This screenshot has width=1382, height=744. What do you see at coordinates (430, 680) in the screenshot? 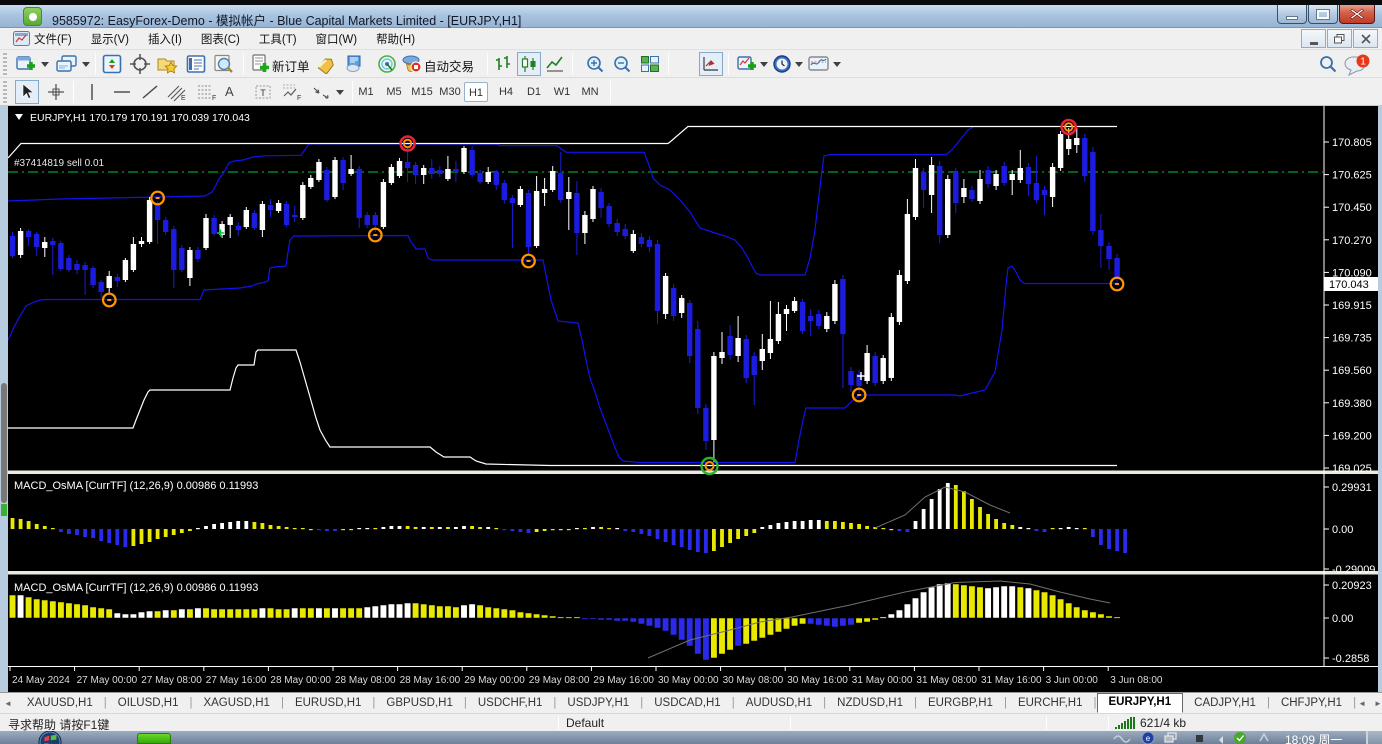
I see `svg-text: 28 May 16:00` at bounding box center [430, 680].